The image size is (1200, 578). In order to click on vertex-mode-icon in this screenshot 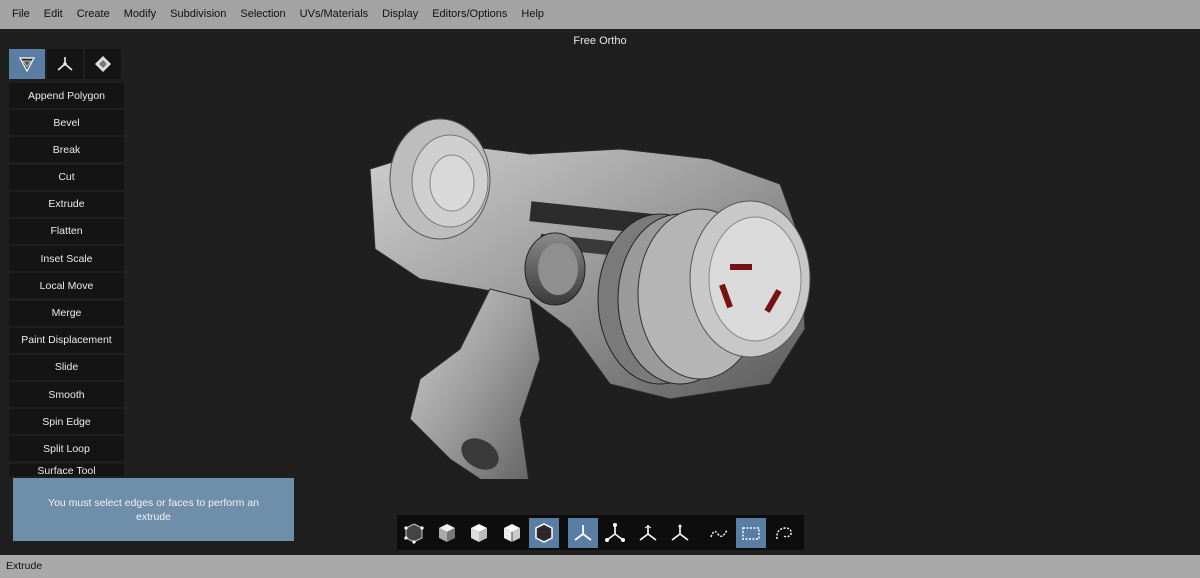, I will do `click(103, 64)`.